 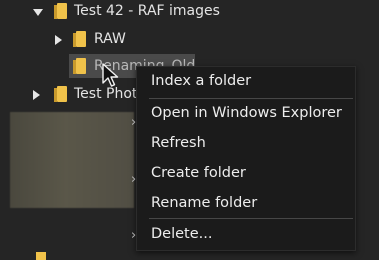 I want to click on collapse-triangle-icon, so click(x=38, y=12).